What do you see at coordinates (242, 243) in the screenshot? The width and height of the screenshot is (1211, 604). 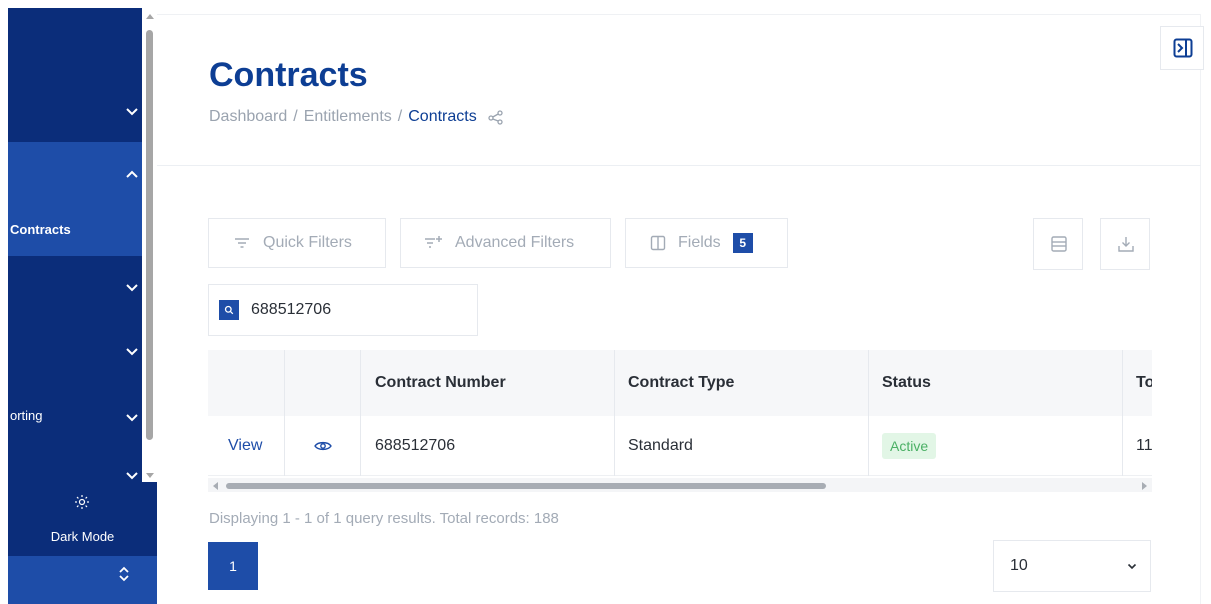 I see `filter-icon` at bounding box center [242, 243].